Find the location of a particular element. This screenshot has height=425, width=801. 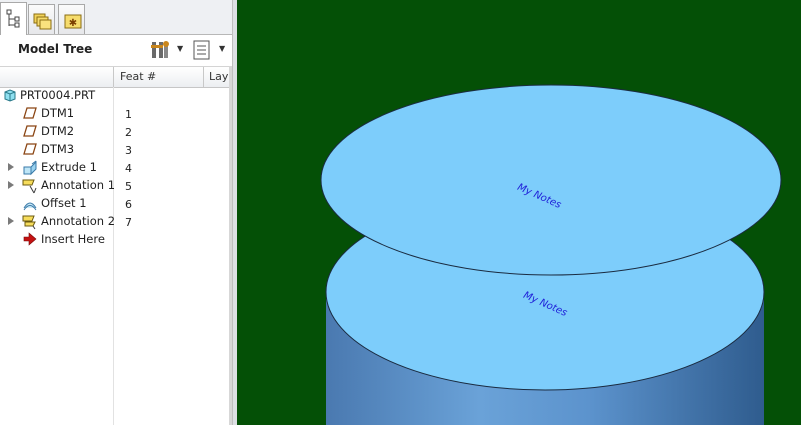

tree-item-annotation-2: Annotation 2 7 is located at coordinates (116, 222).